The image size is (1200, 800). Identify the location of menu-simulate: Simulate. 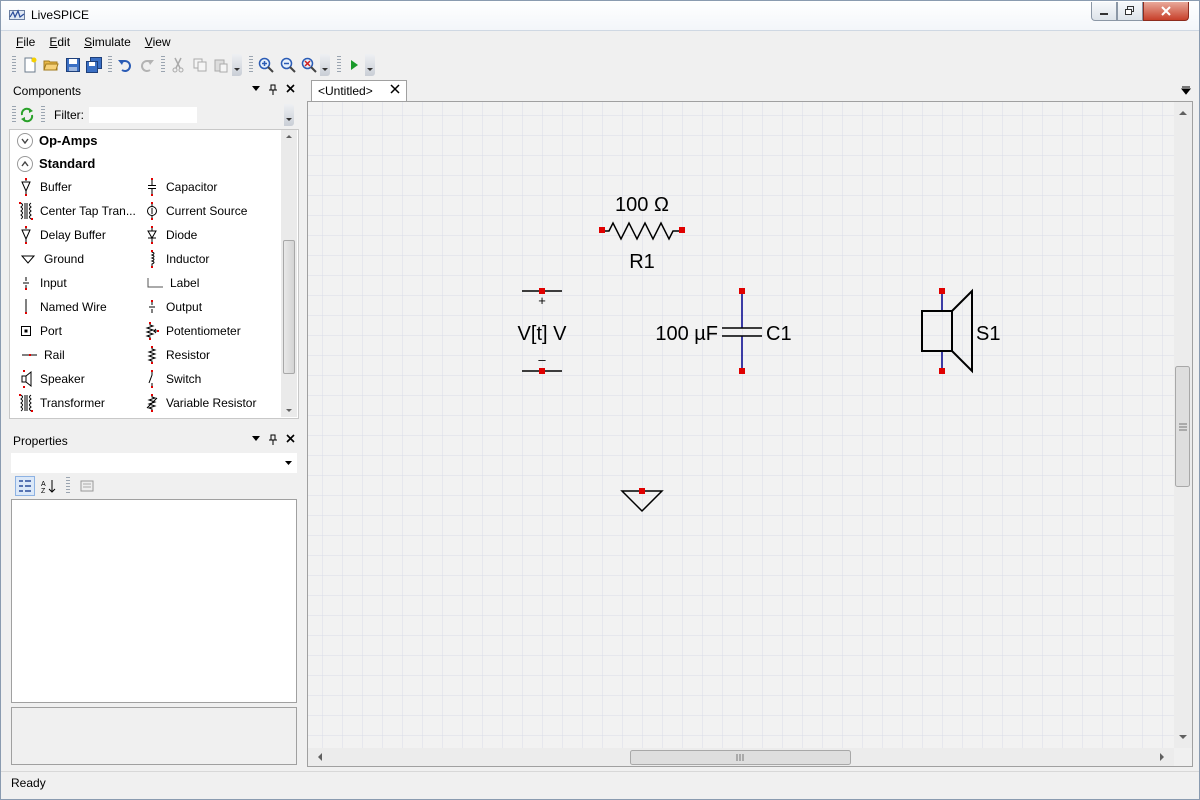
(107, 43).